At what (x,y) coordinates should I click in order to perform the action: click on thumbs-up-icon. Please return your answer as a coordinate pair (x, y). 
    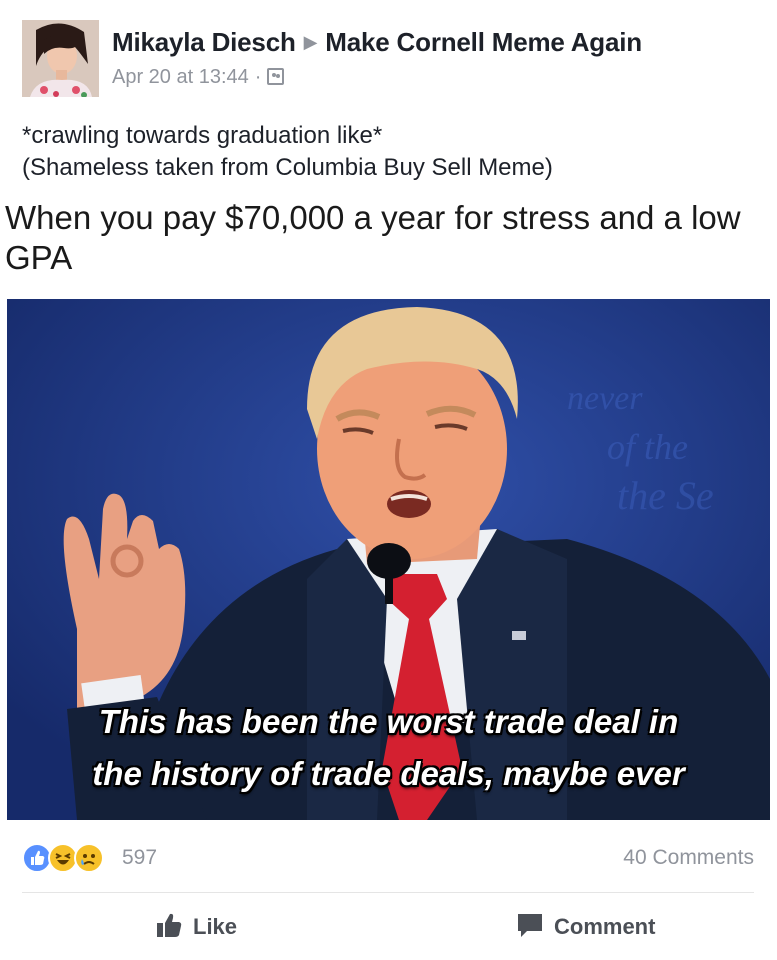
    Looking at the image, I should click on (169, 928).